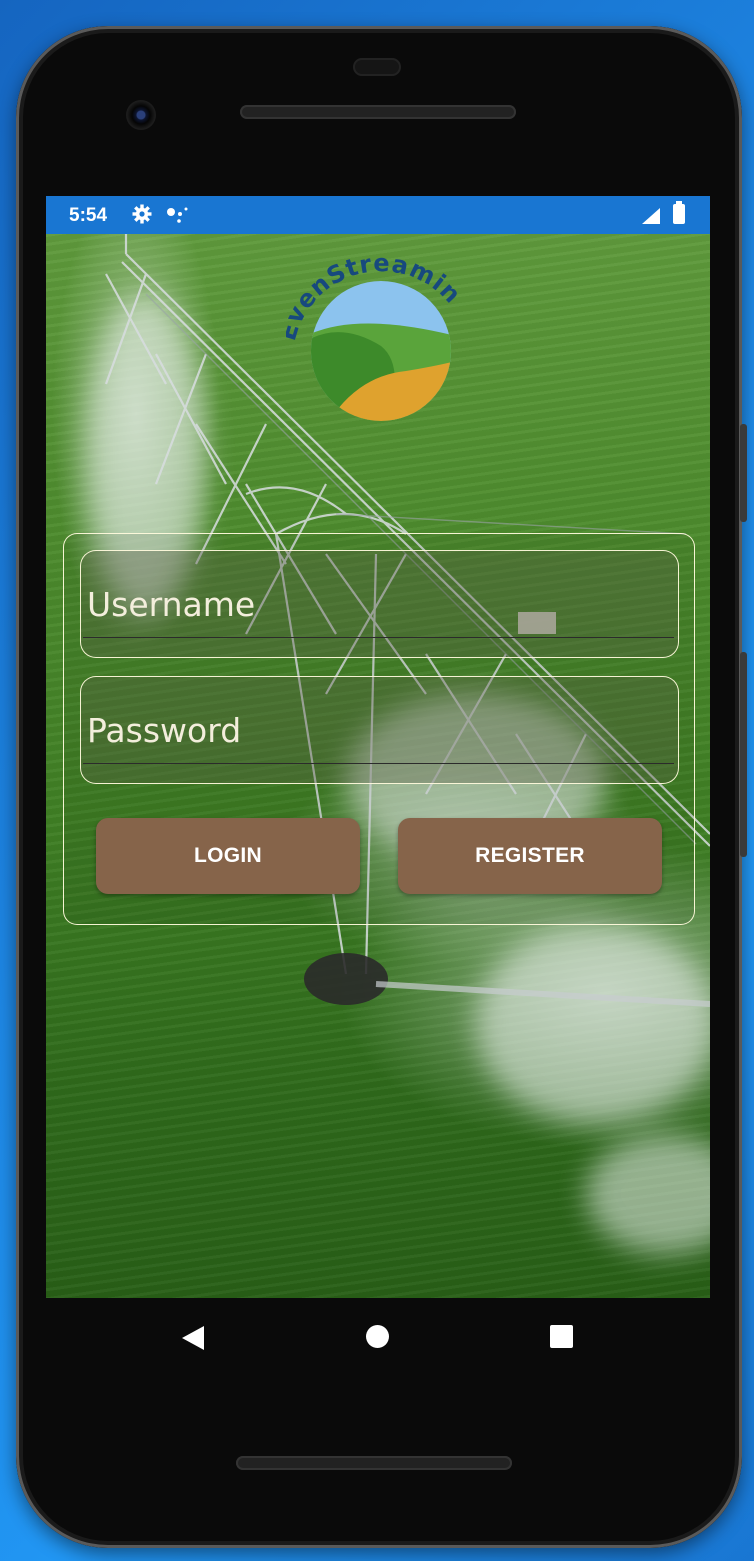  What do you see at coordinates (378, 637) in the screenshot?
I see `username-underline` at bounding box center [378, 637].